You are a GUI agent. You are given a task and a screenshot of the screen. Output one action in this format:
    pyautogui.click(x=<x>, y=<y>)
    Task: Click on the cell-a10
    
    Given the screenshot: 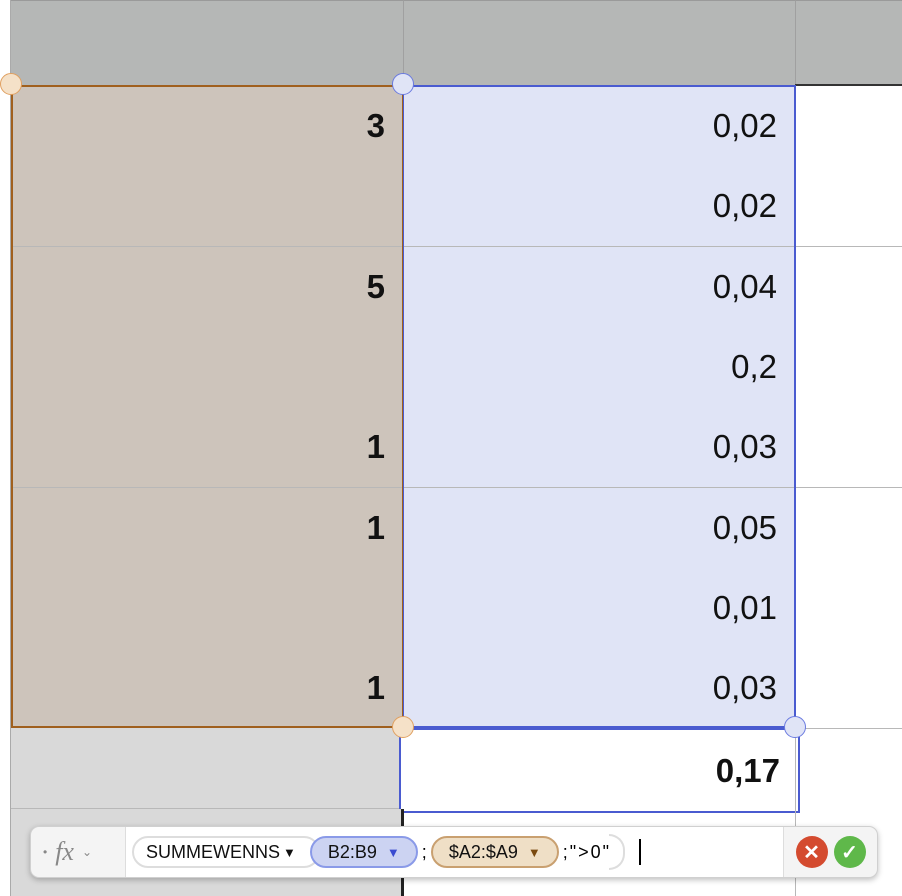 What is the action you would take?
    pyautogui.click(x=207, y=768)
    